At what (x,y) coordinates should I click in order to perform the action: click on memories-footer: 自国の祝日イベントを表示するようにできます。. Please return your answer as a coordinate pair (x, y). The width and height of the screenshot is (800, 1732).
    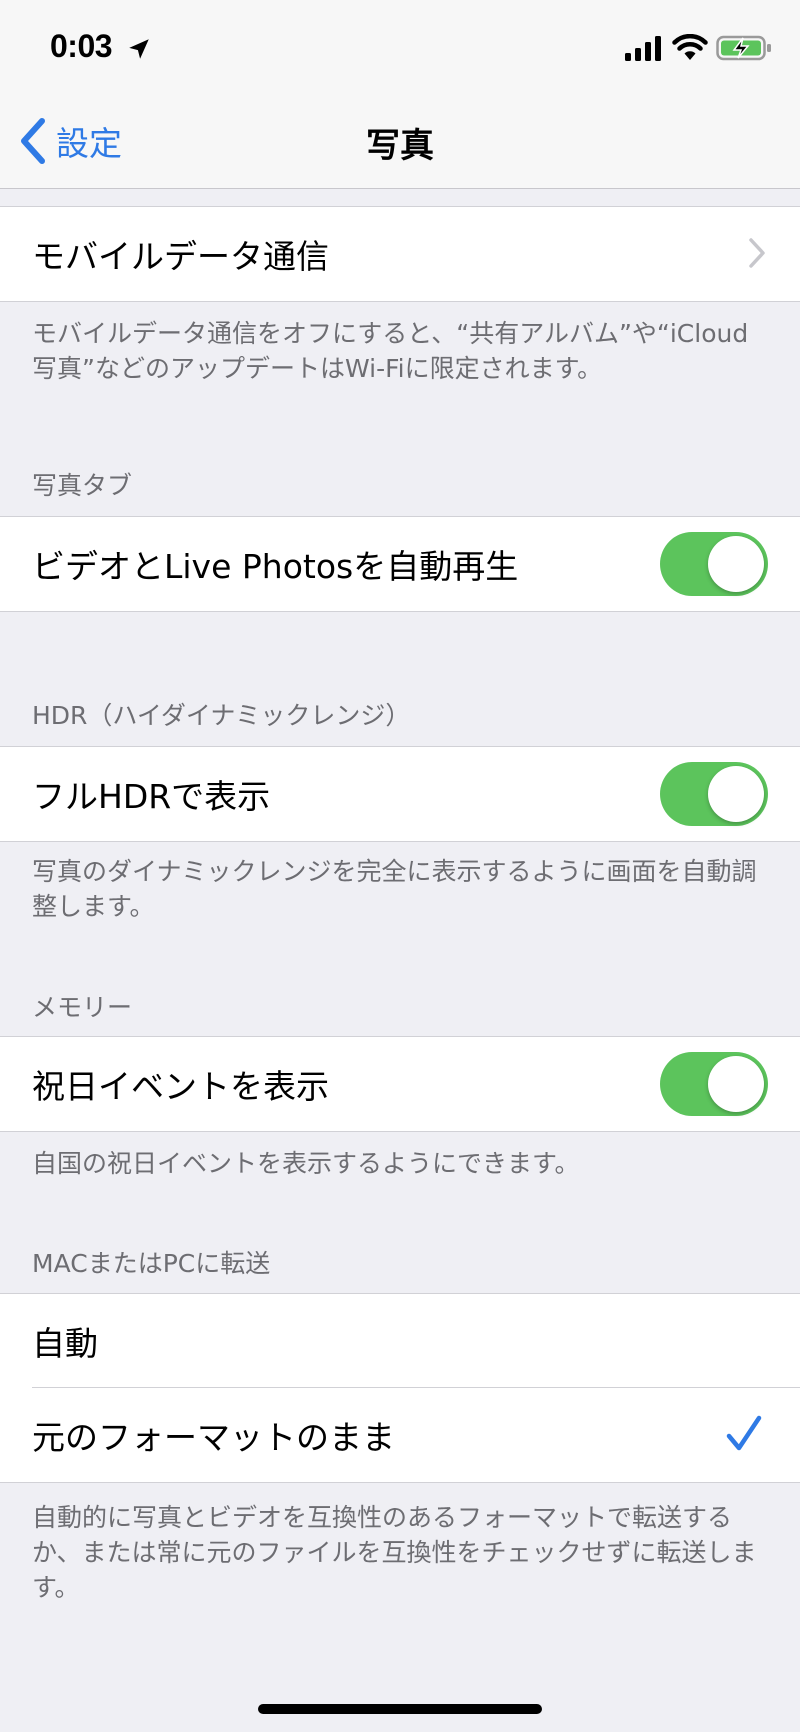
    Looking at the image, I should click on (306, 1163).